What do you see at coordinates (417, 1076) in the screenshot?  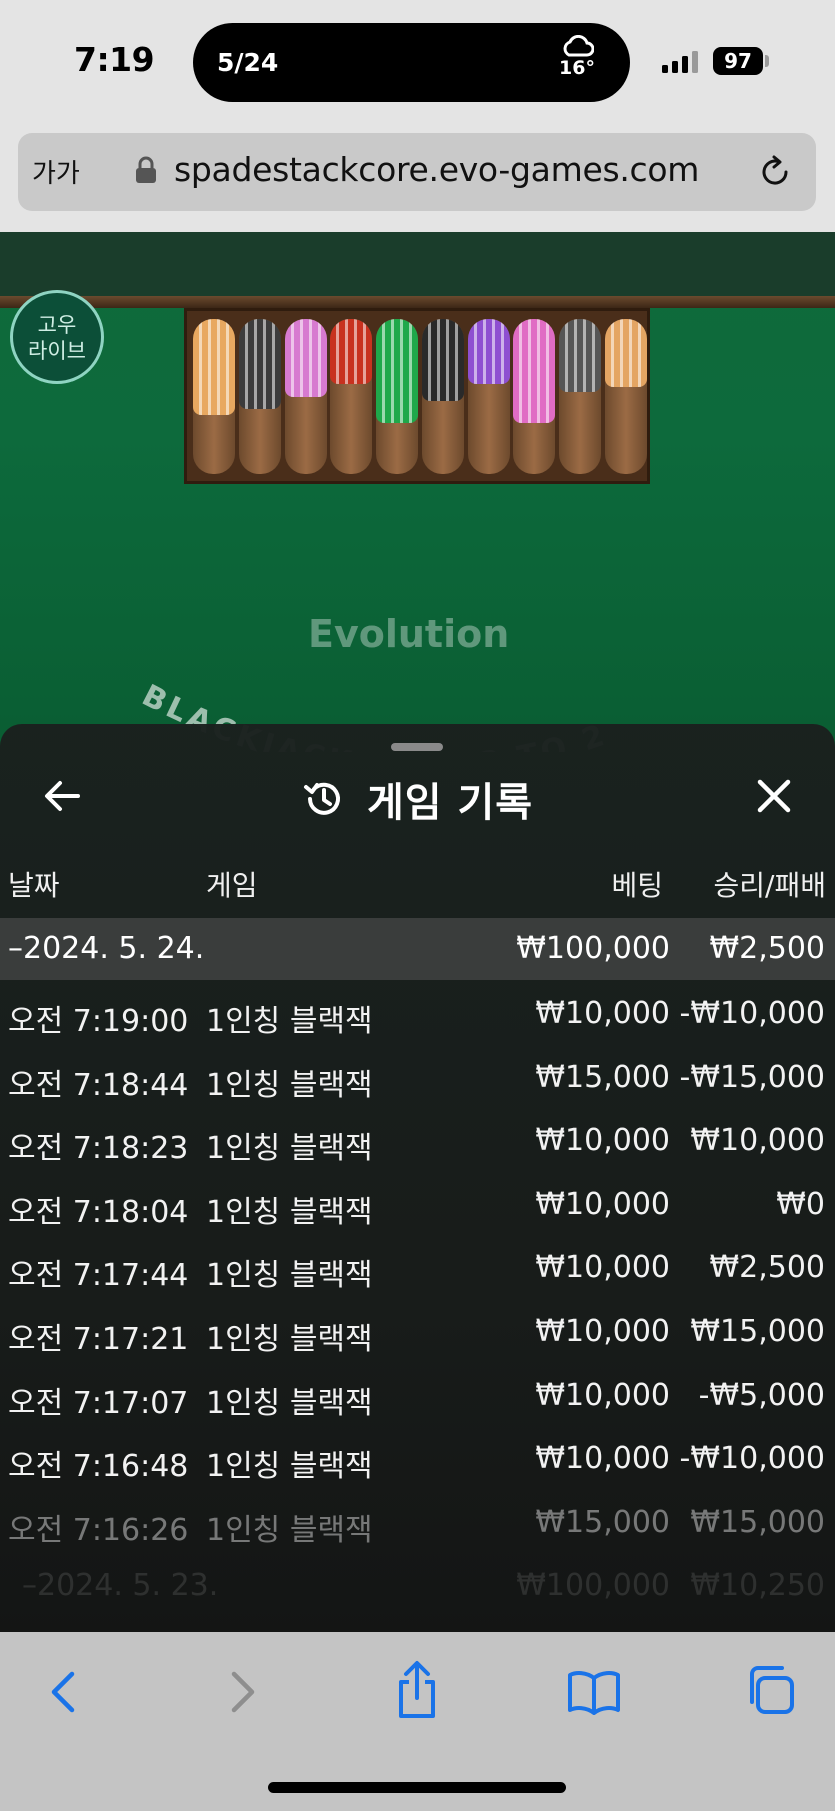 I see `history-row: 오전 7:18:44 1인칭 블랙잭 ₩15,000 -₩15,000` at bounding box center [417, 1076].